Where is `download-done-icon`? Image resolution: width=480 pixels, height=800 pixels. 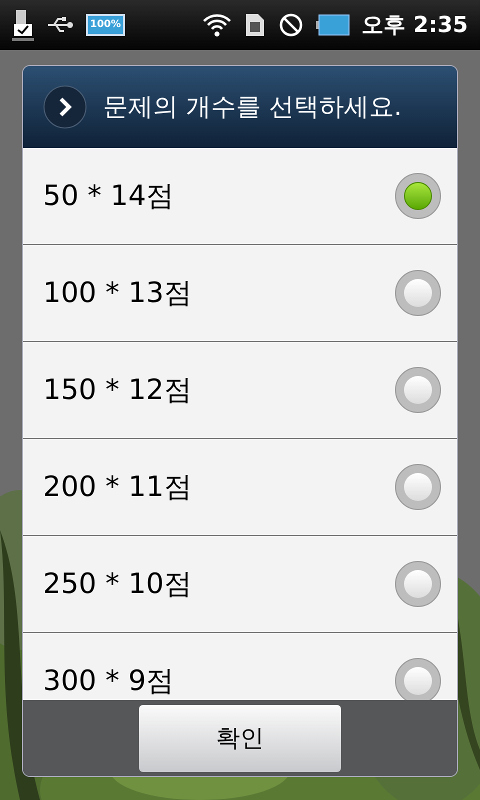
download-done-icon is located at coordinates (23, 25).